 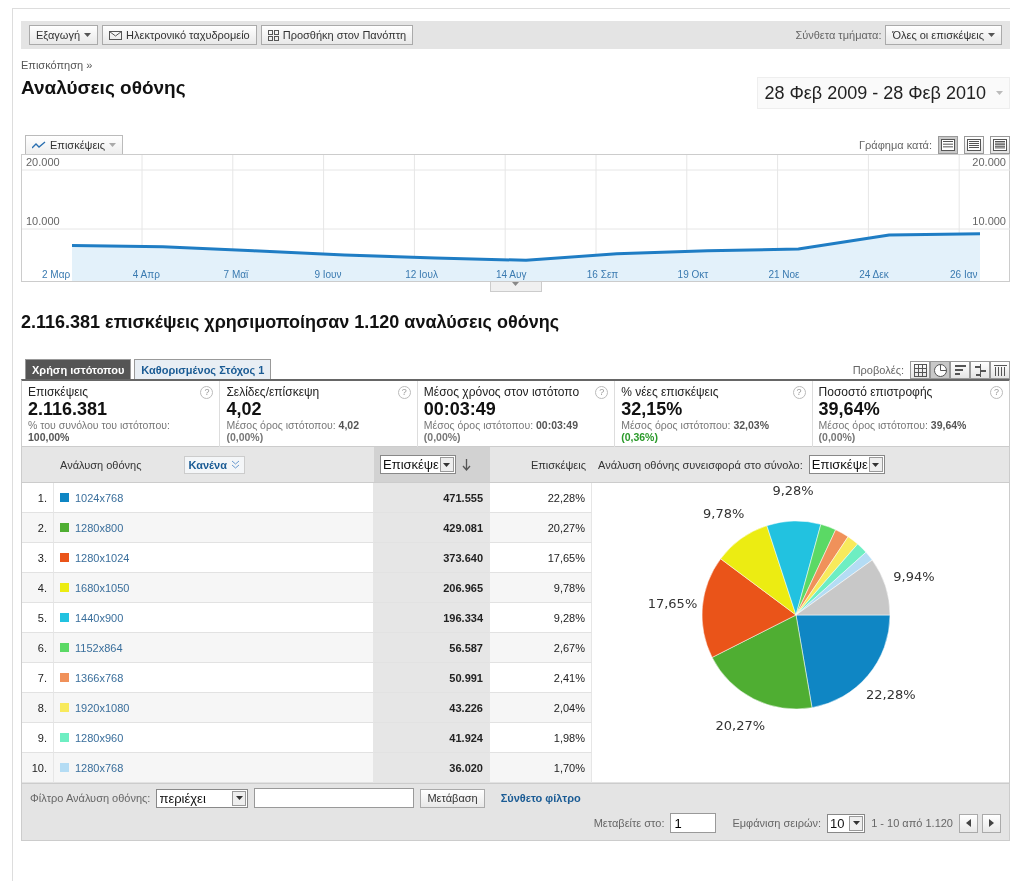 What do you see at coordinates (878, 370) in the screenshot?
I see `views-label: Προβολές:` at bounding box center [878, 370].